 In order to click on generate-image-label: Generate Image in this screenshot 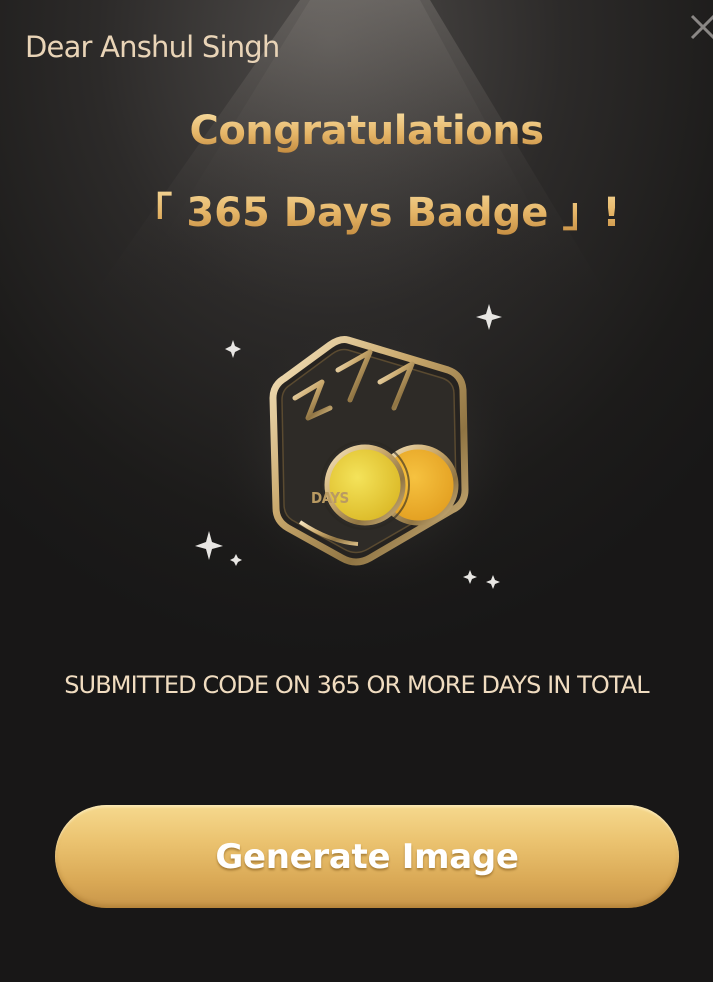, I will do `click(367, 856)`.